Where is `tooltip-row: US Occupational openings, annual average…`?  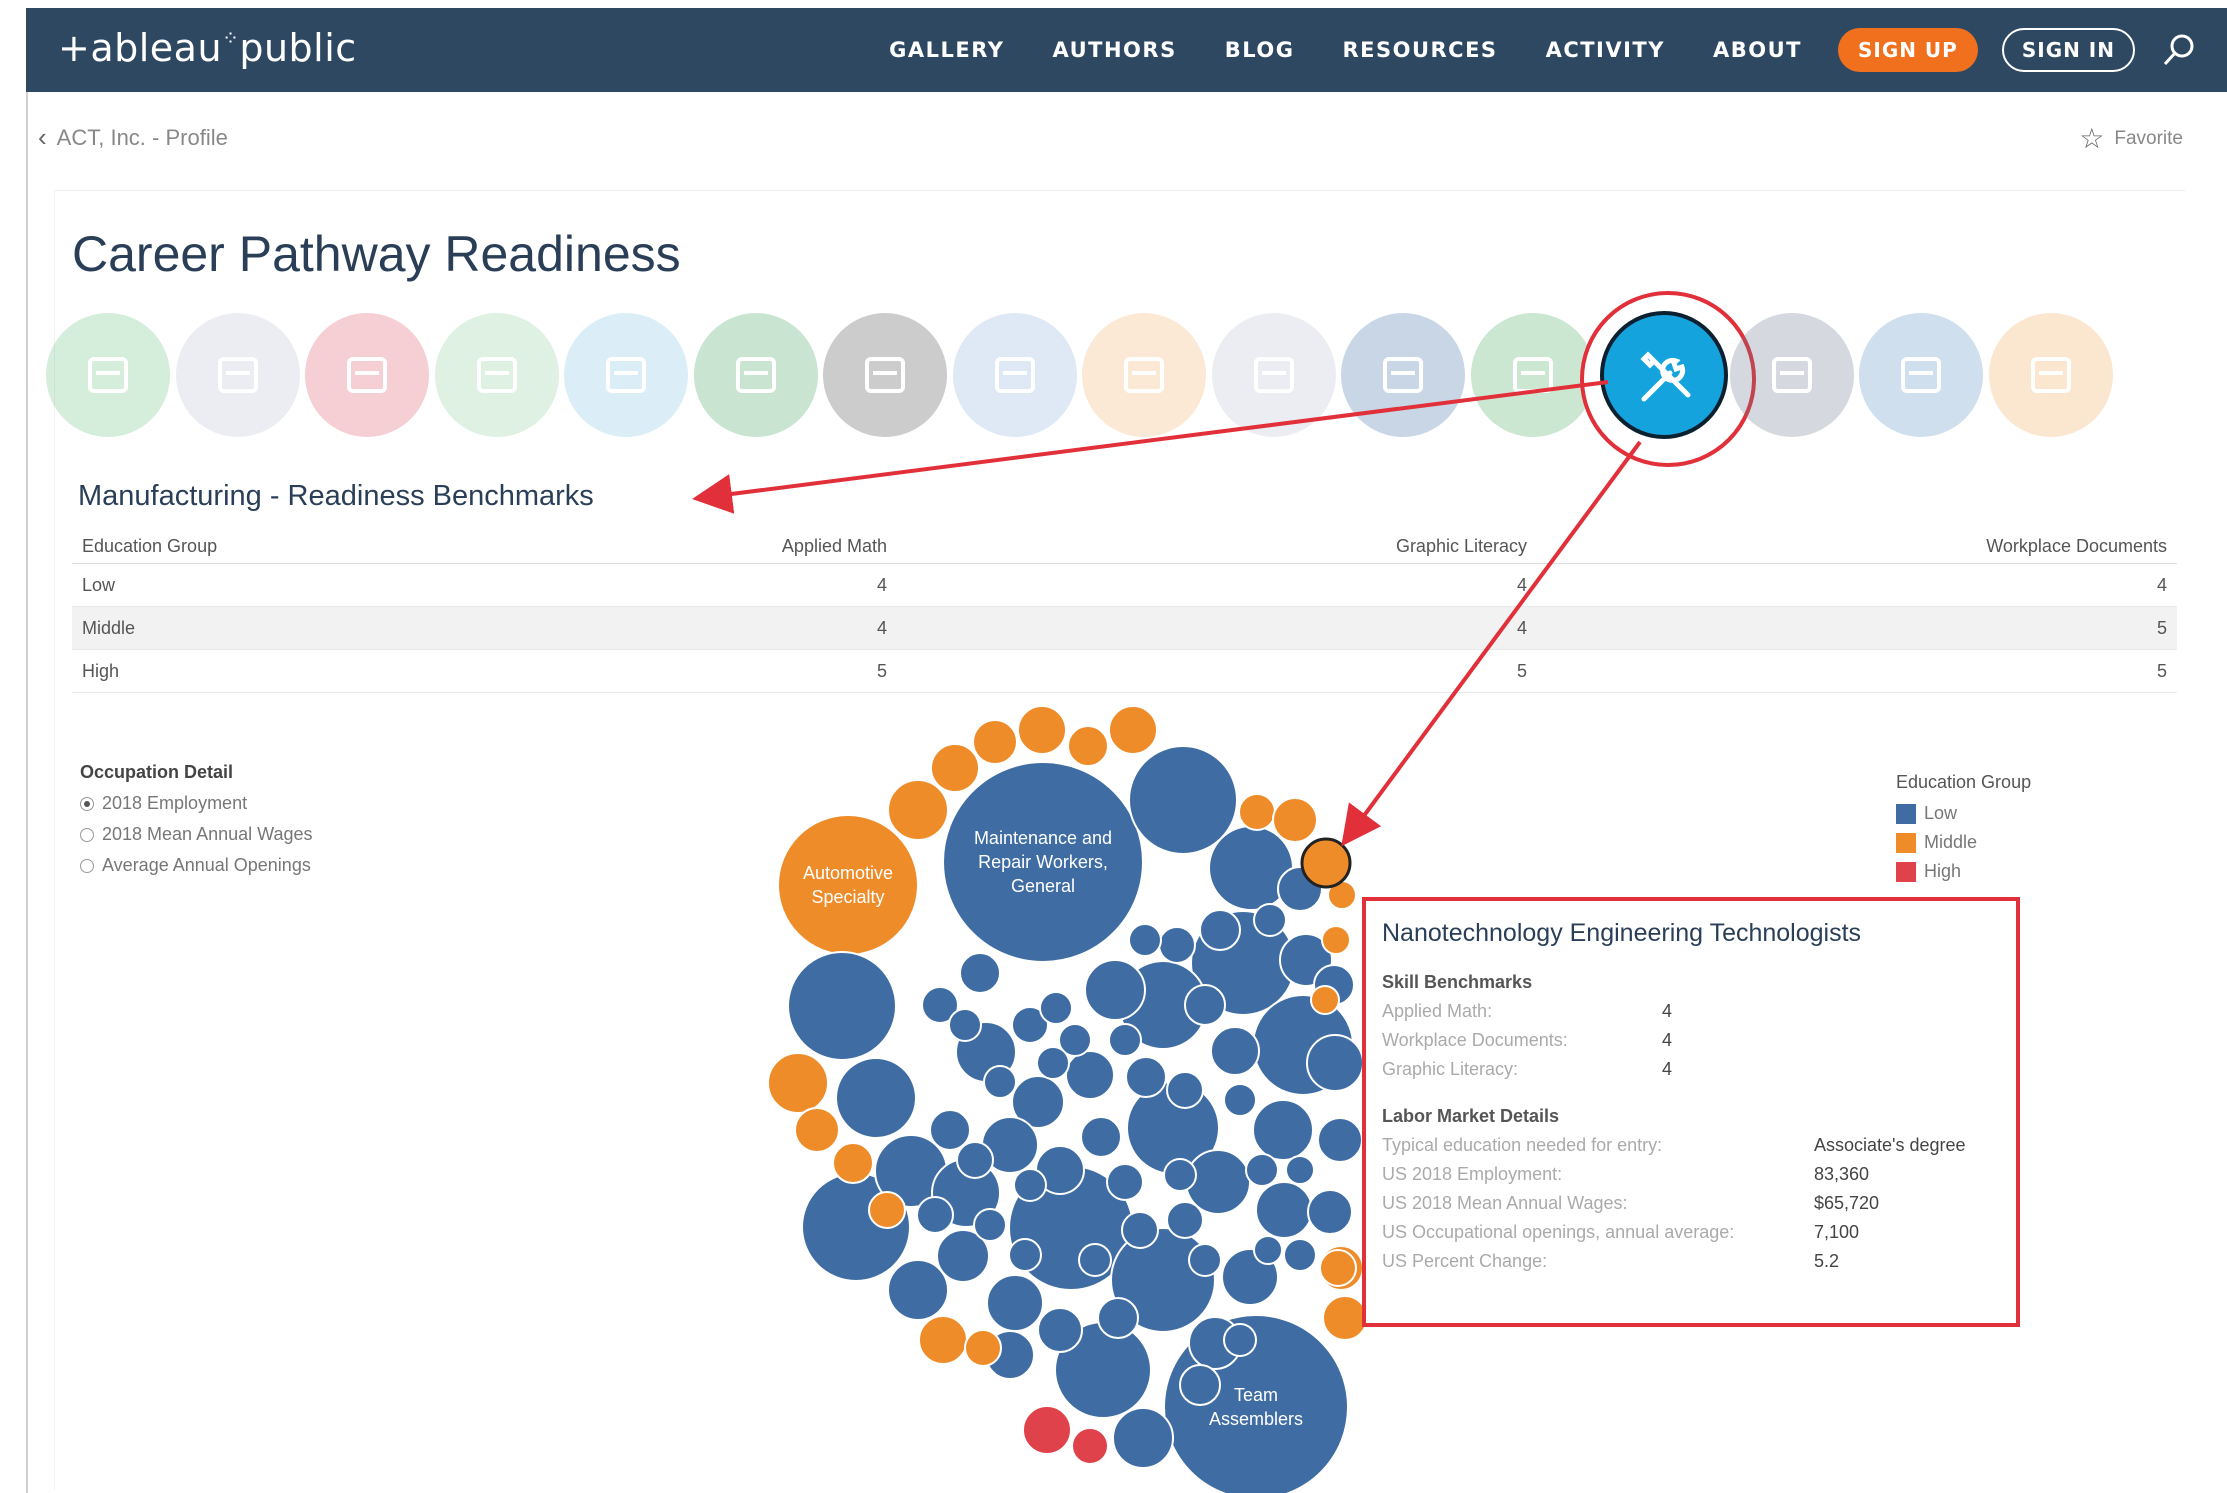 tooltip-row: US Occupational openings, annual average… is located at coordinates (1691, 1232).